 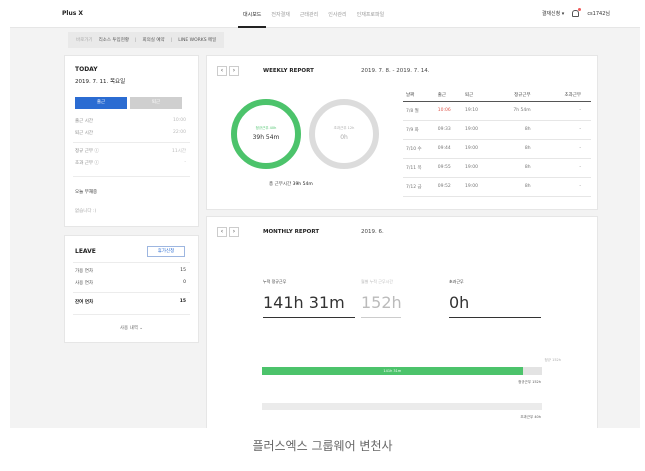 What do you see at coordinates (179, 120) in the screenshot?
I see `row-value: 10:00` at bounding box center [179, 120].